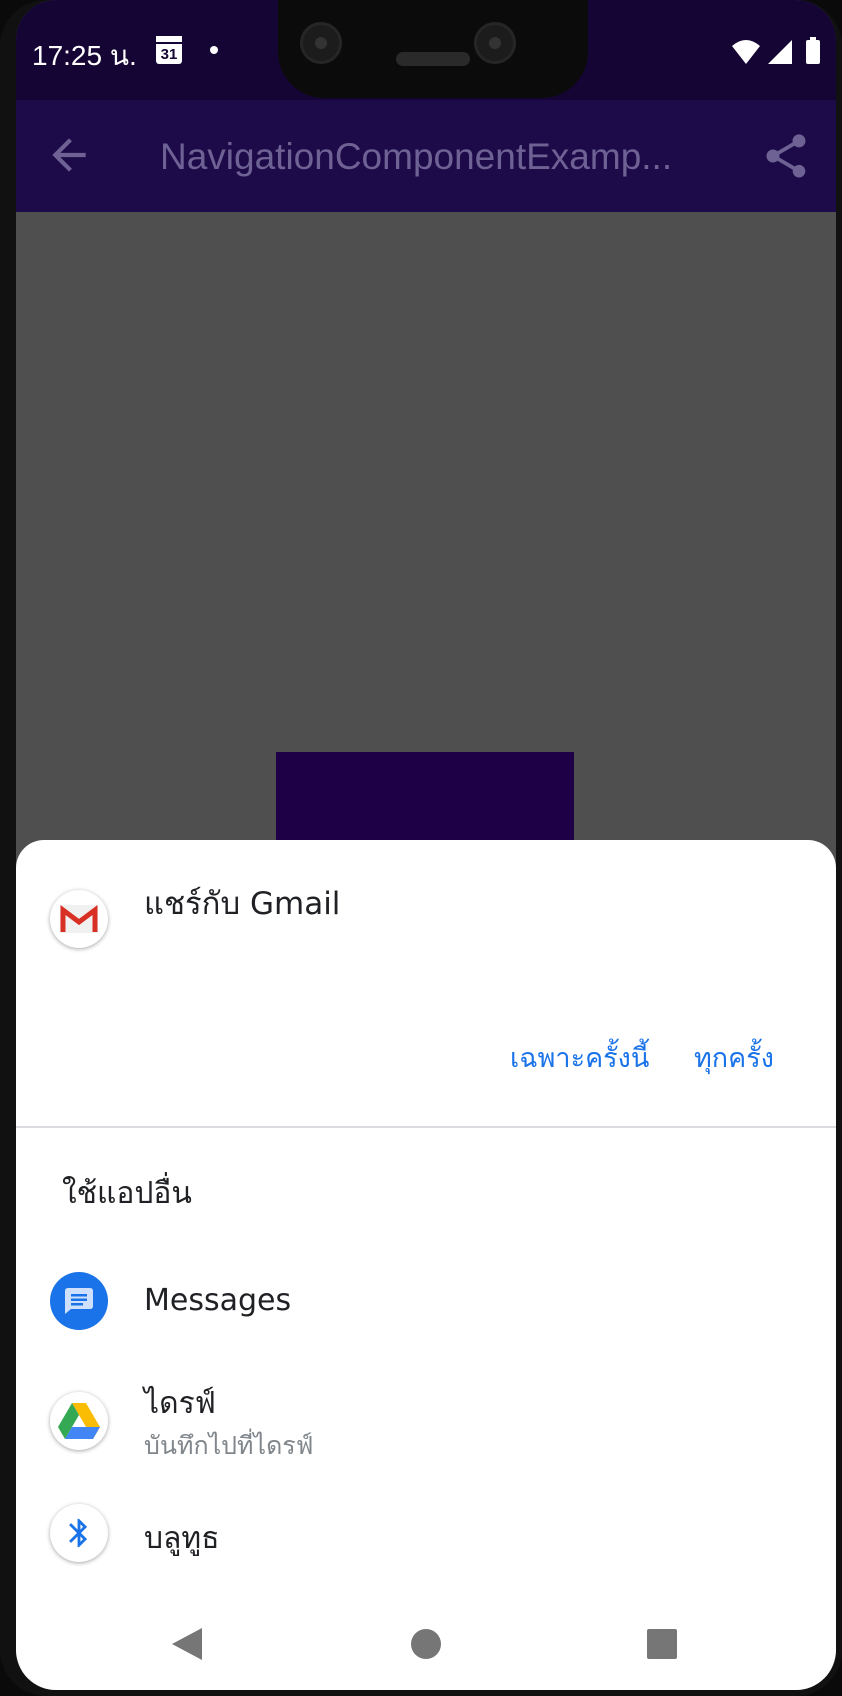  I want to click on share-icon, so click(786, 156).